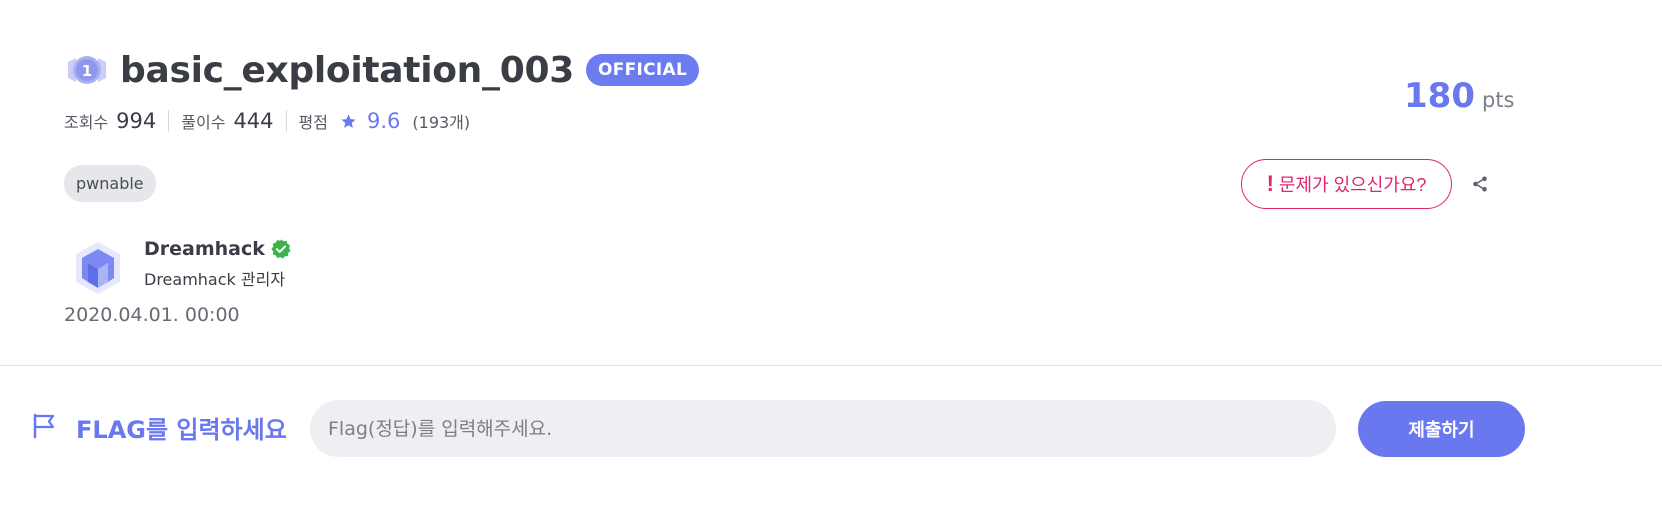 This screenshot has width=1662, height=512. What do you see at coordinates (110, 183) in the screenshot?
I see `tag-pwnable: pwnable` at bounding box center [110, 183].